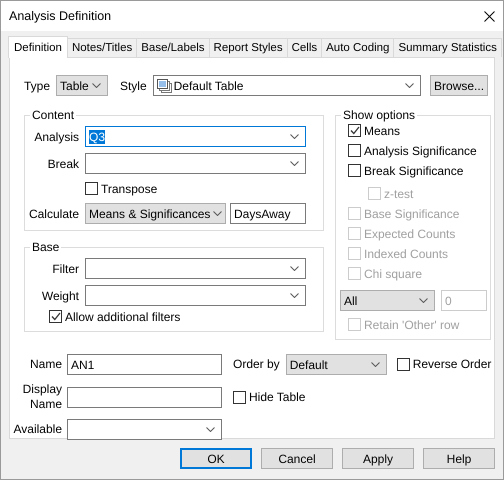  What do you see at coordinates (195, 295) in the screenshot?
I see `weight-dropdown` at bounding box center [195, 295].